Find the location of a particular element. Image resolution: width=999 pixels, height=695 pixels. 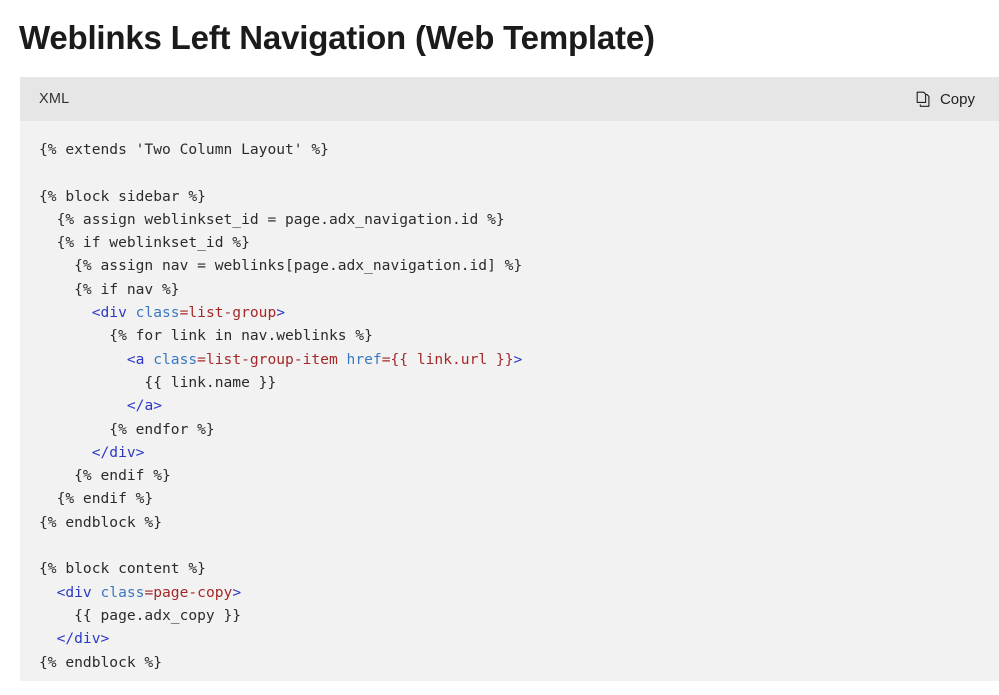

code-block-header: XML Copy is located at coordinates (509, 99).